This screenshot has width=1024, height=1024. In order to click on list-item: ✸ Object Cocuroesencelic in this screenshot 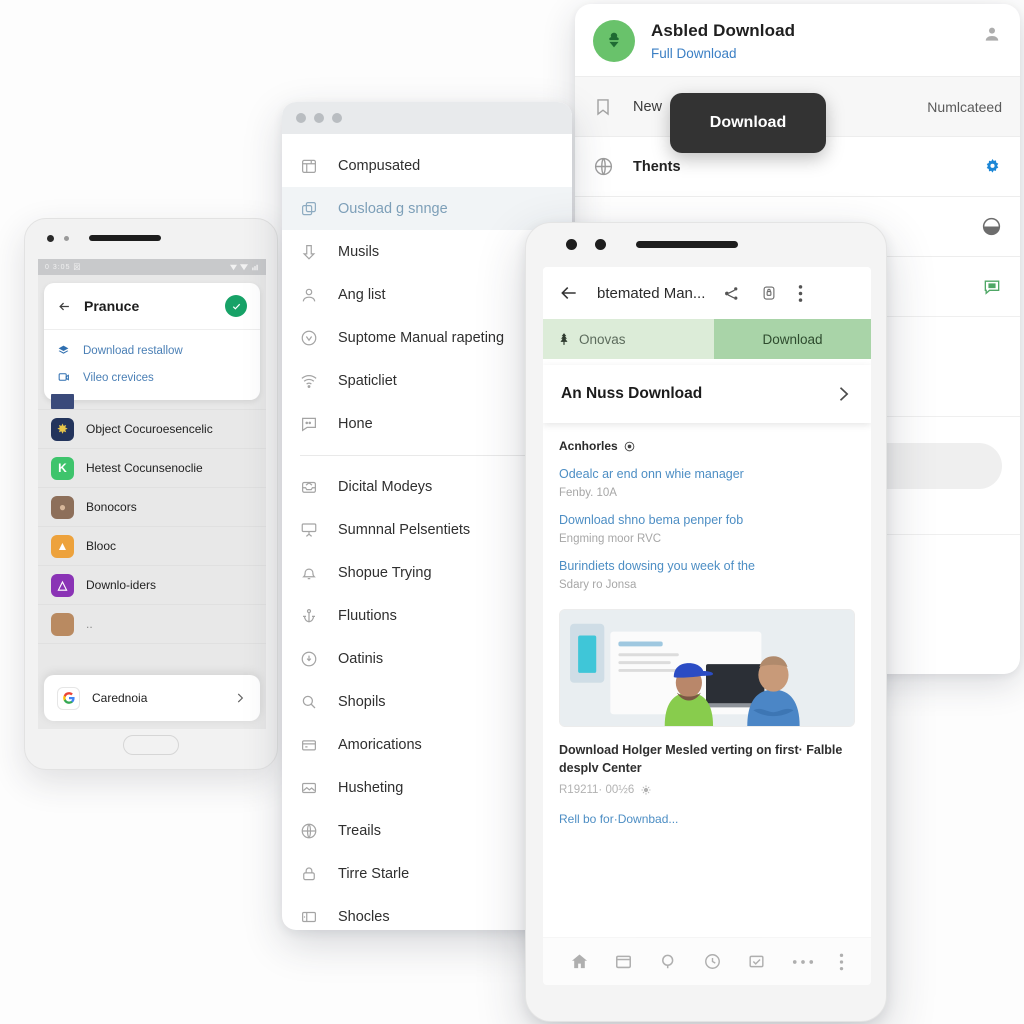, I will do `click(152, 429)`.